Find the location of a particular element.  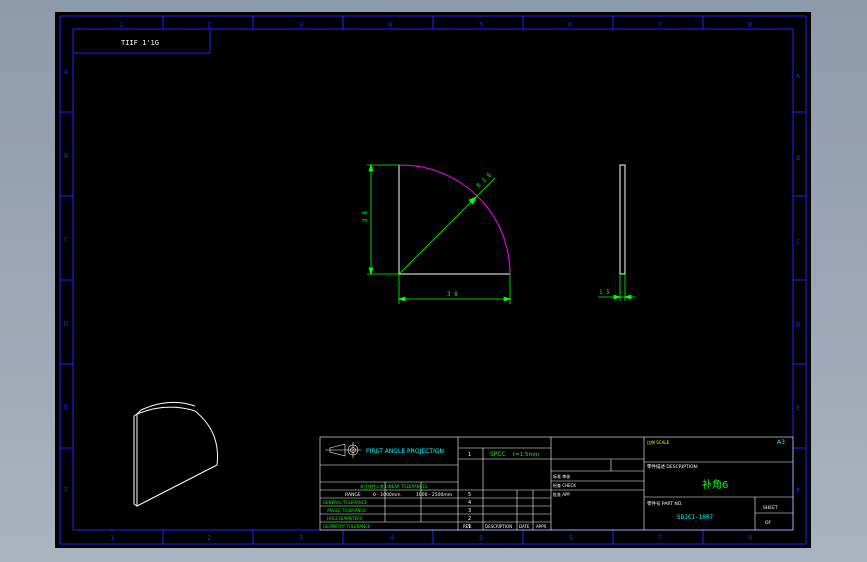

projection-symbol is located at coordinates (343, 450).